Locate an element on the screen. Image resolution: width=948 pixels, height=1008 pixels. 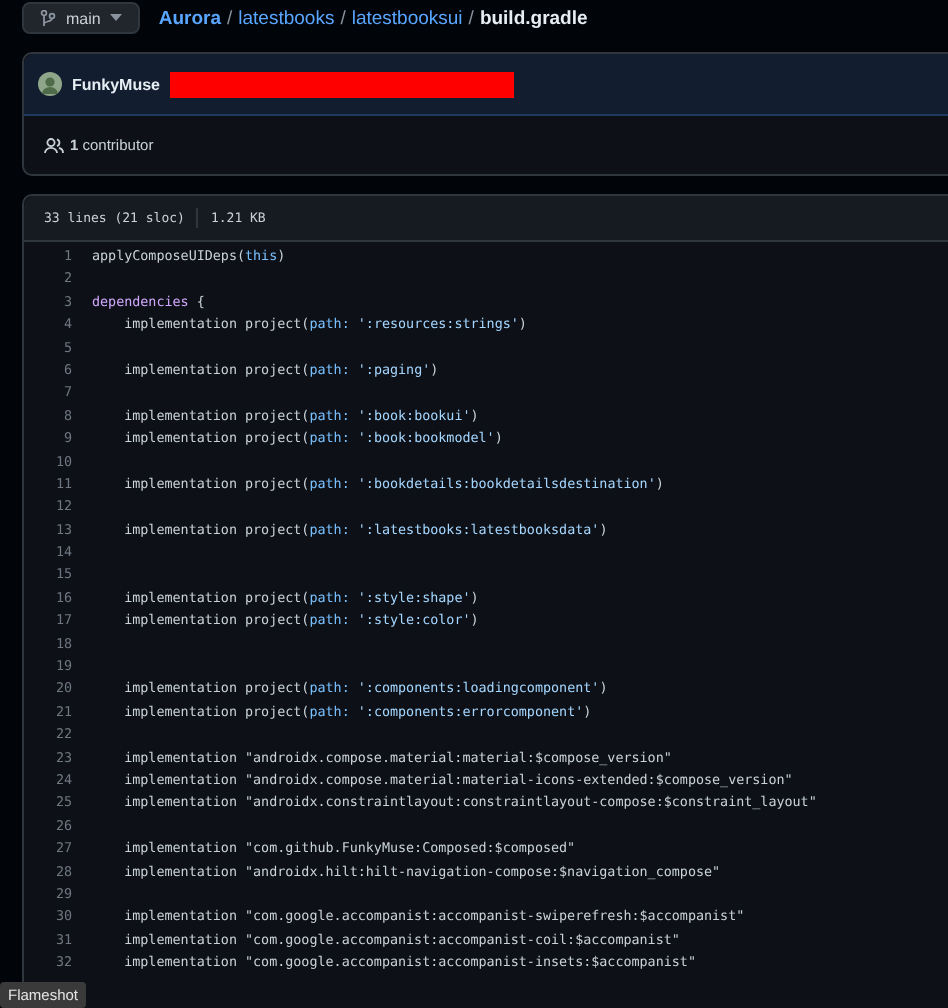
breadcrumb-link: latestbooksui is located at coordinates (407, 18).